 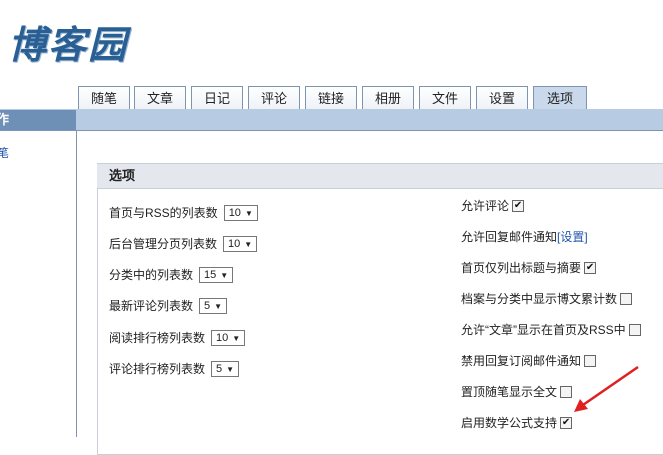 I want to click on setting-archive-count: 档案与分类中显示博文累计数, so click(x=547, y=298).